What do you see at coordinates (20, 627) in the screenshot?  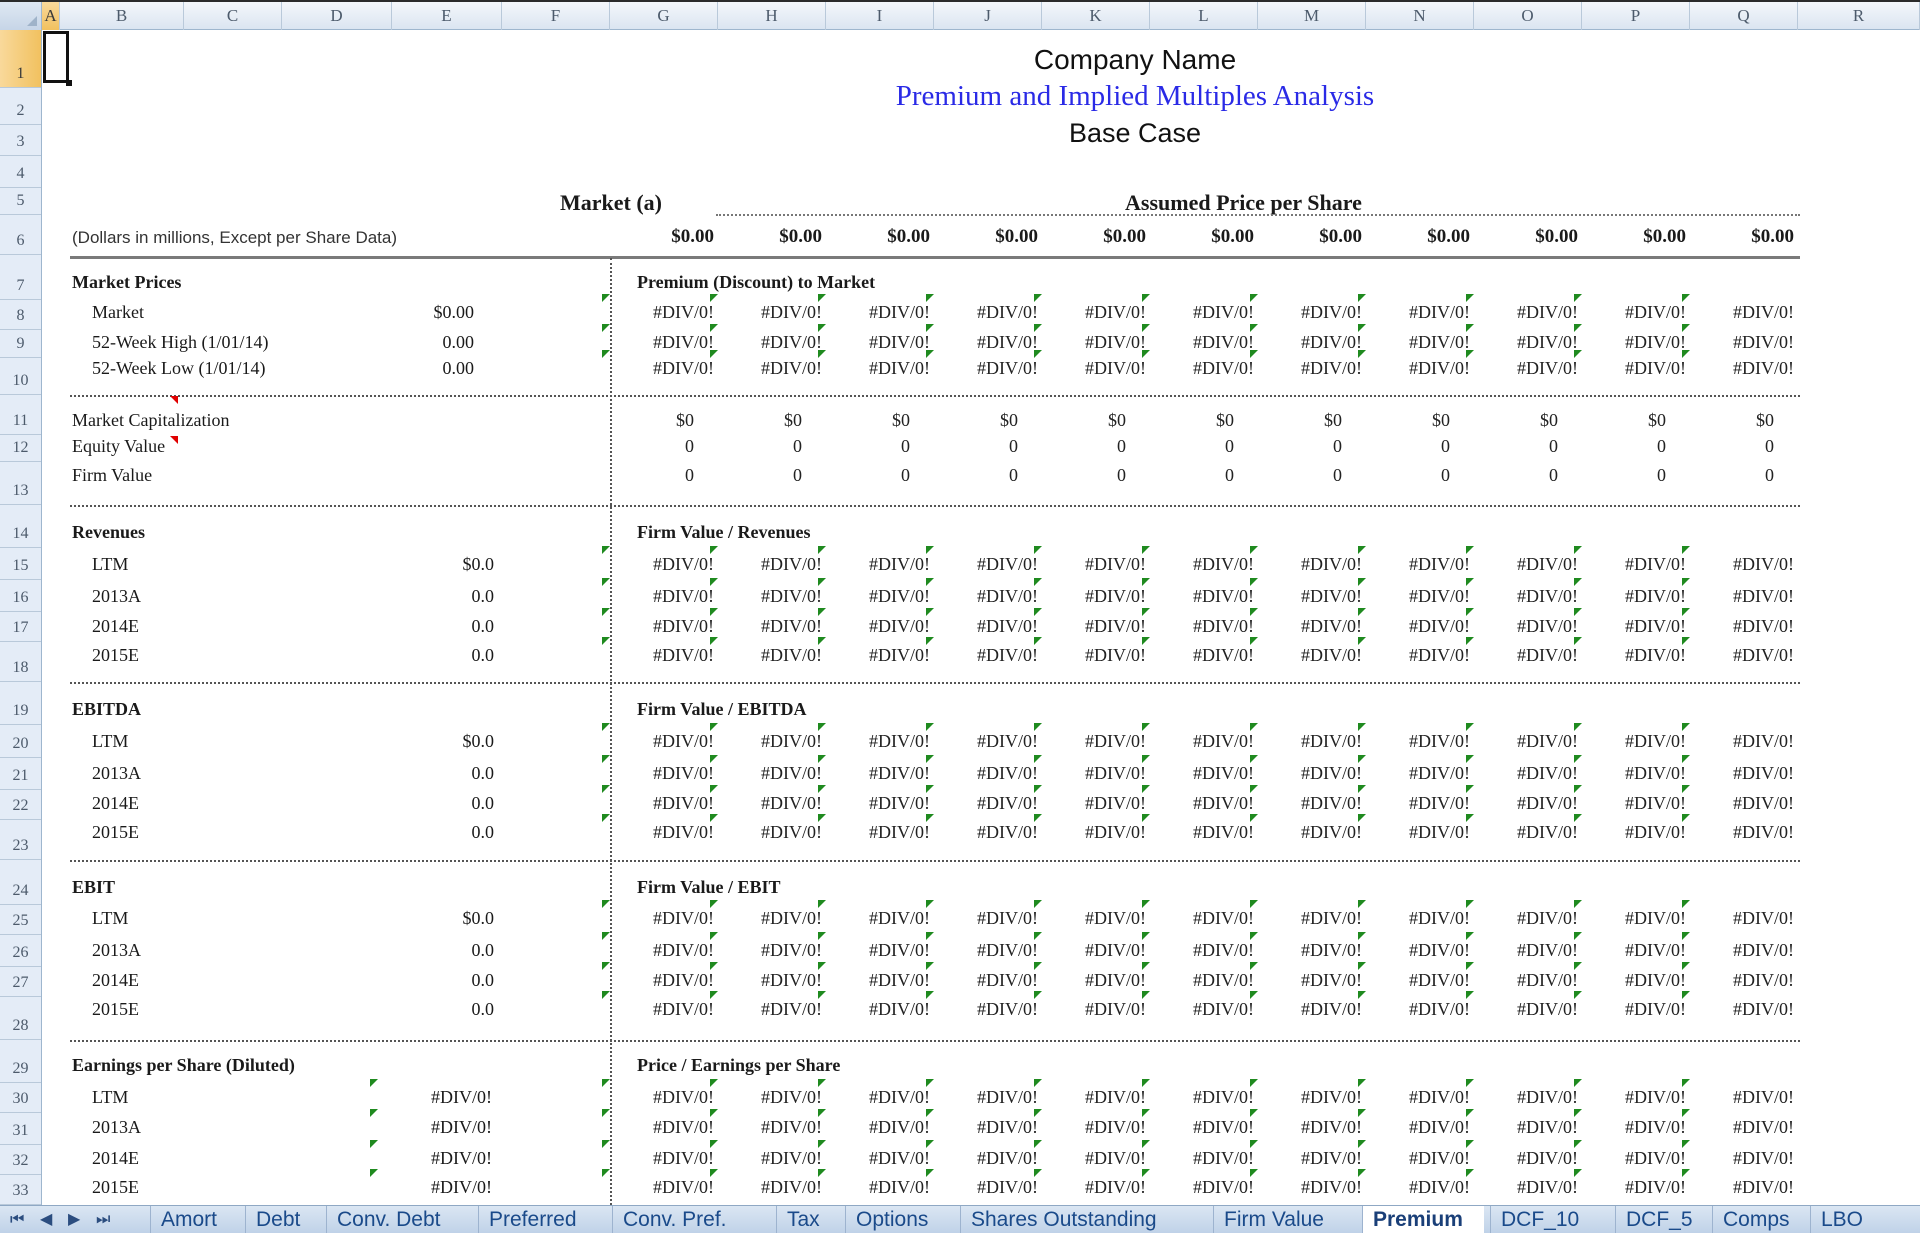 I see `row-header-17: 17` at bounding box center [20, 627].